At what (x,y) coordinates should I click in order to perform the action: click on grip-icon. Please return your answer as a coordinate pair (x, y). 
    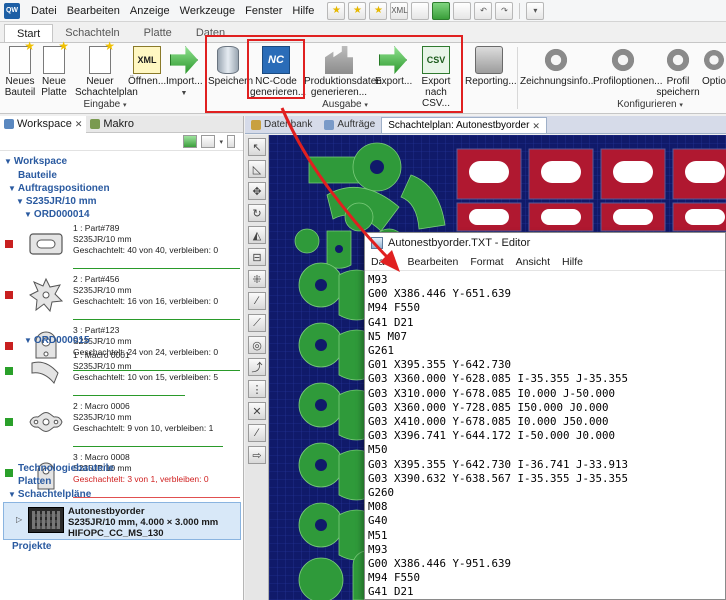
    Looking at the image, I should click on (231, 141).